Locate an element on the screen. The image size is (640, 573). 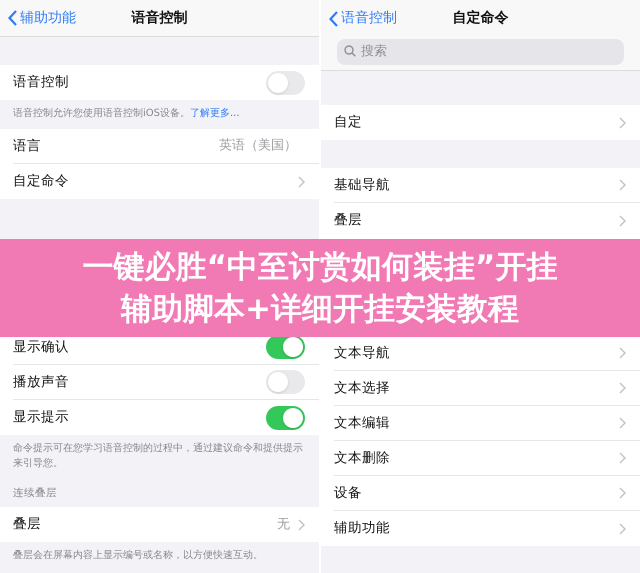
back-button: 语音控制 is located at coordinates (359, 18).